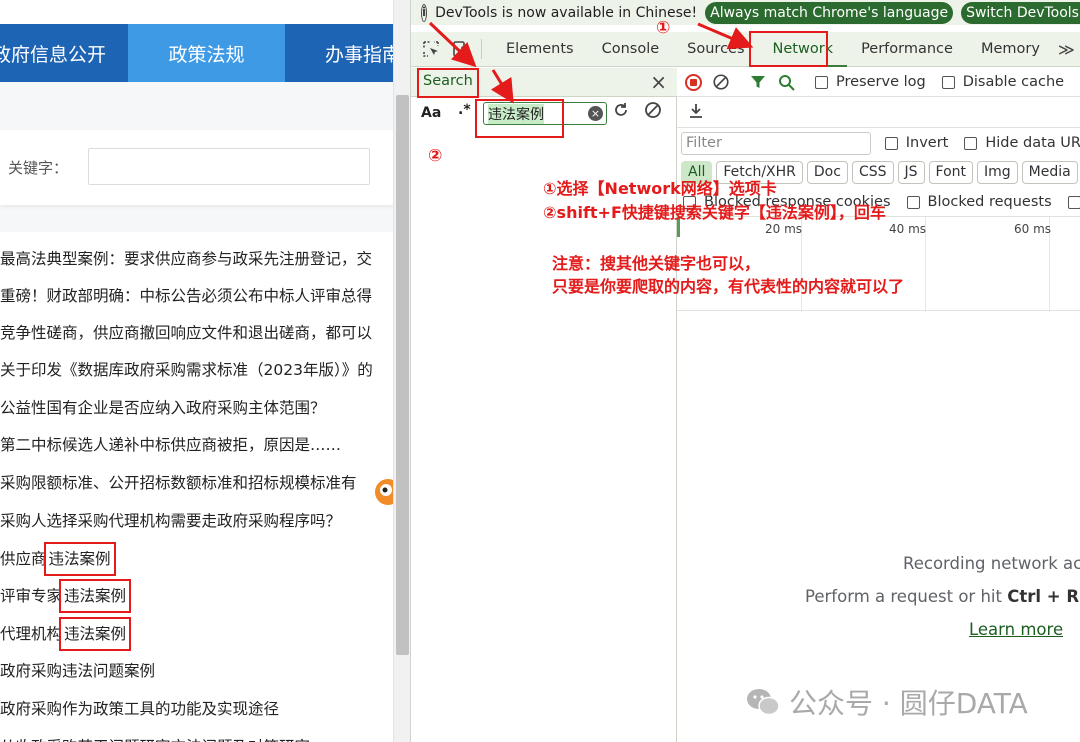  What do you see at coordinates (38, 168) in the screenshot?
I see `keyword-label: 关键字：` at bounding box center [38, 168].